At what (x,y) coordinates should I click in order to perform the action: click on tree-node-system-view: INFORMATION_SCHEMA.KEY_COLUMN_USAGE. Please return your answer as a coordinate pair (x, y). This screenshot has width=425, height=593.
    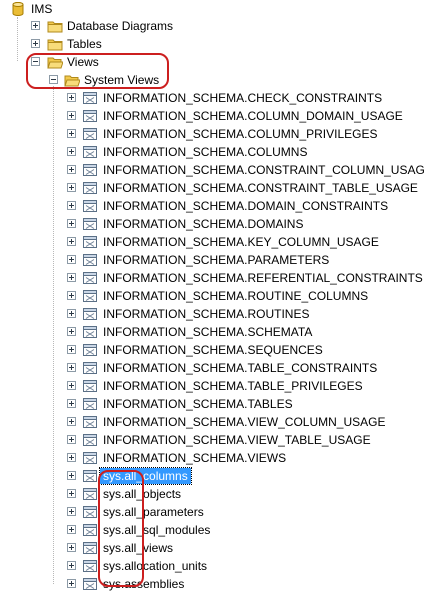
    Looking at the image, I should click on (212, 242).